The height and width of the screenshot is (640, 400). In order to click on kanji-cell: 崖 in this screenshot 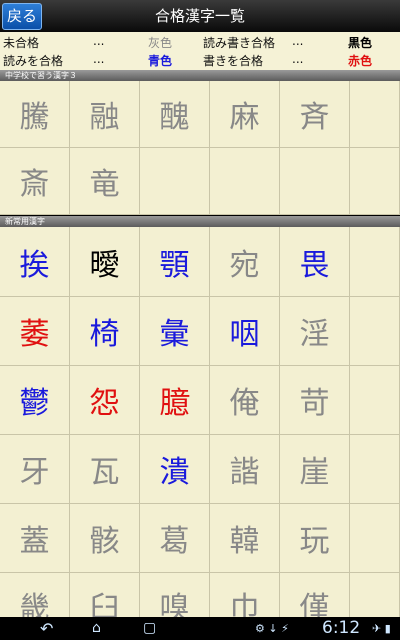, I will do `click(315, 469)`.